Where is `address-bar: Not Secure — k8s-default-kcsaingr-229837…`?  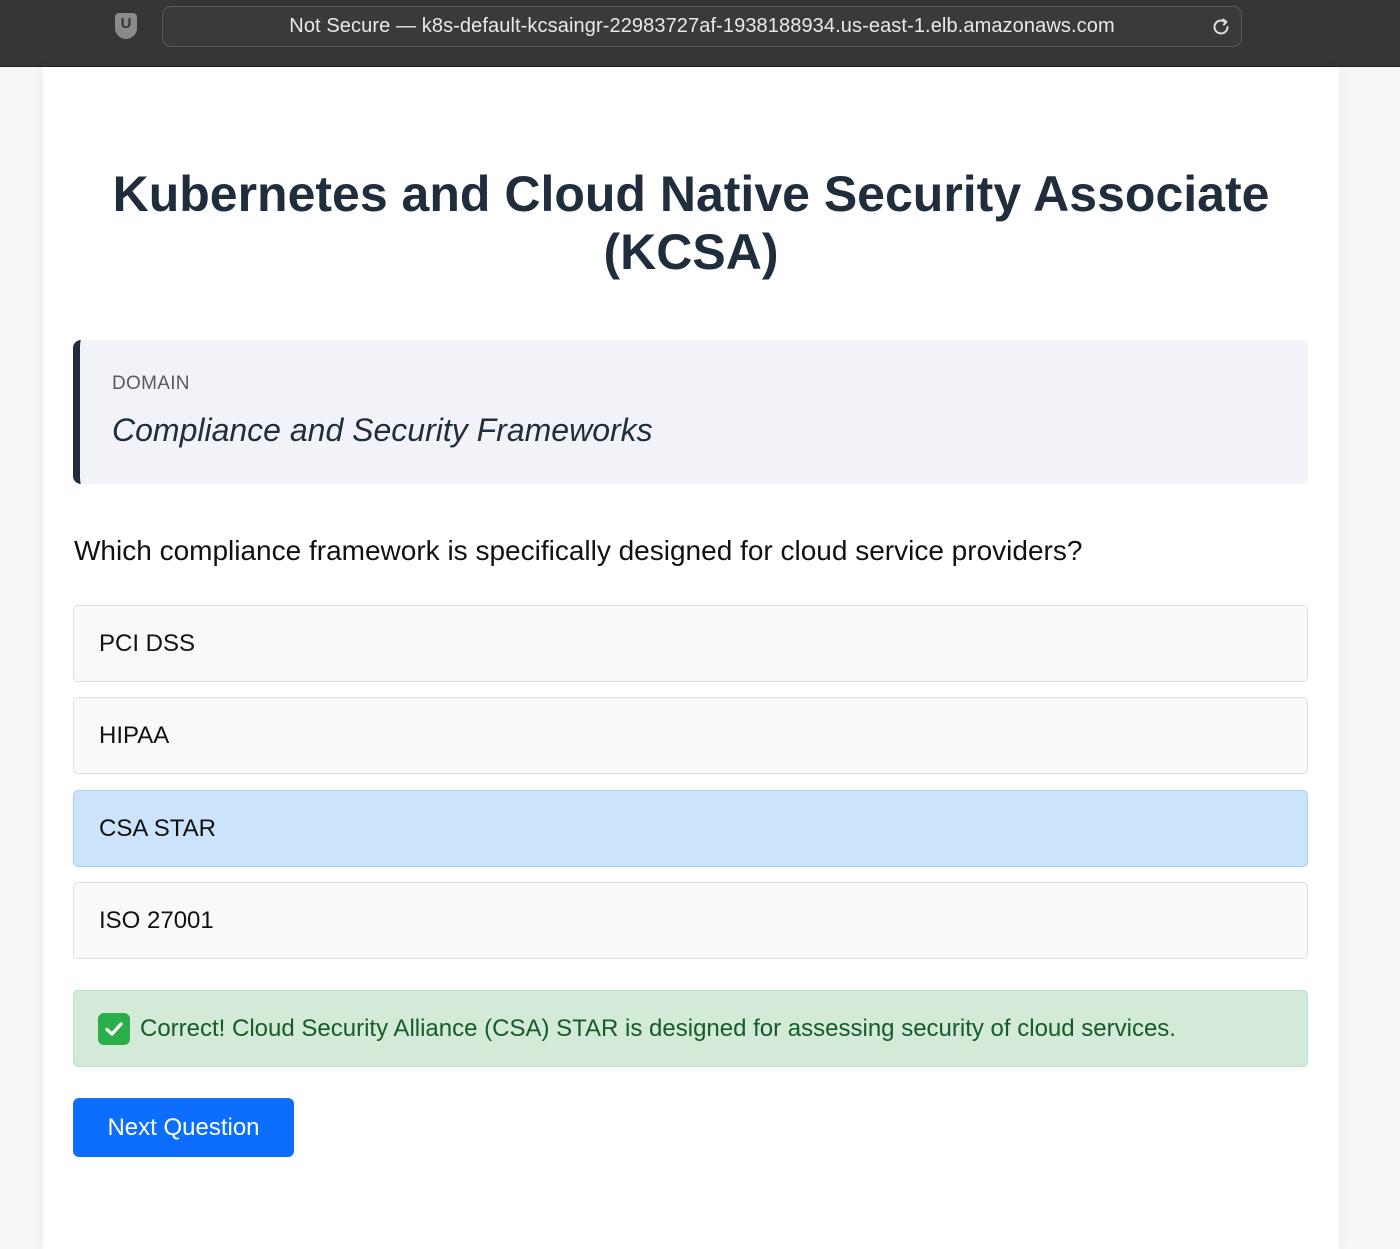 address-bar: Not Secure — k8s-default-kcsaingr-229837… is located at coordinates (702, 26).